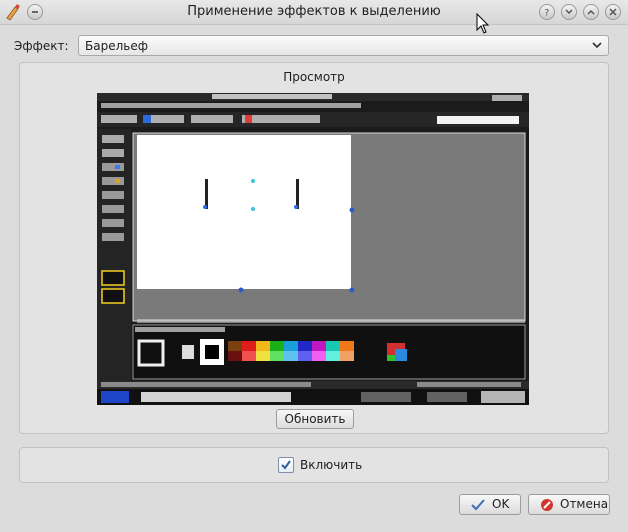 This screenshot has height=532, width=628. I want to click on maximize-button, so click(591, 12).